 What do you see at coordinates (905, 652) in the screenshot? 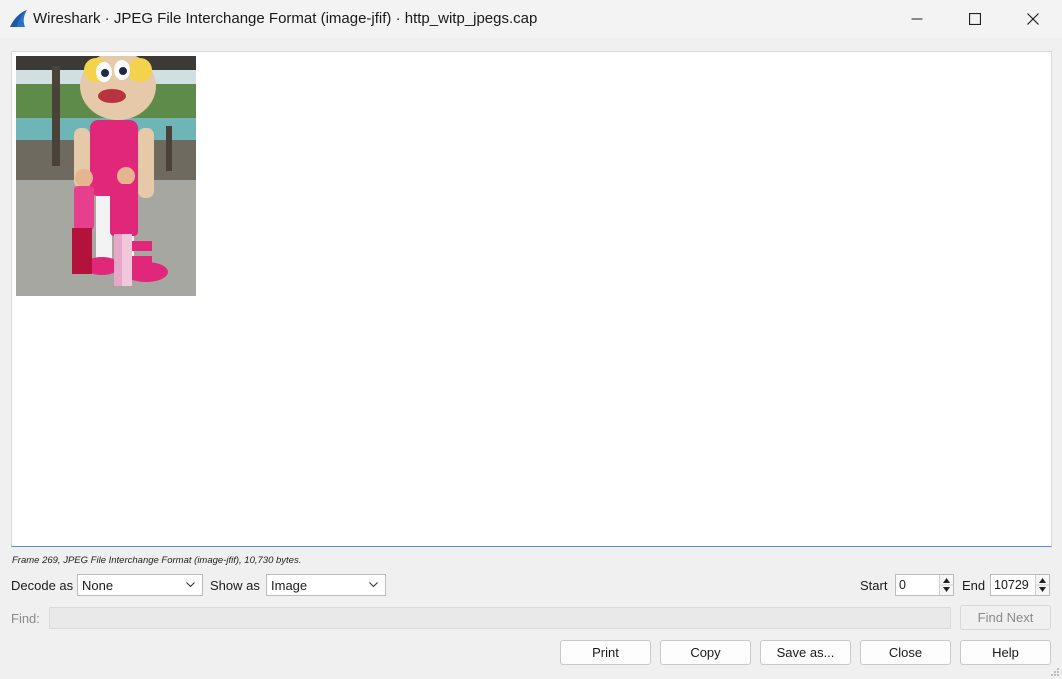
I see `close-button: Close` at bounding box center [905, 652].